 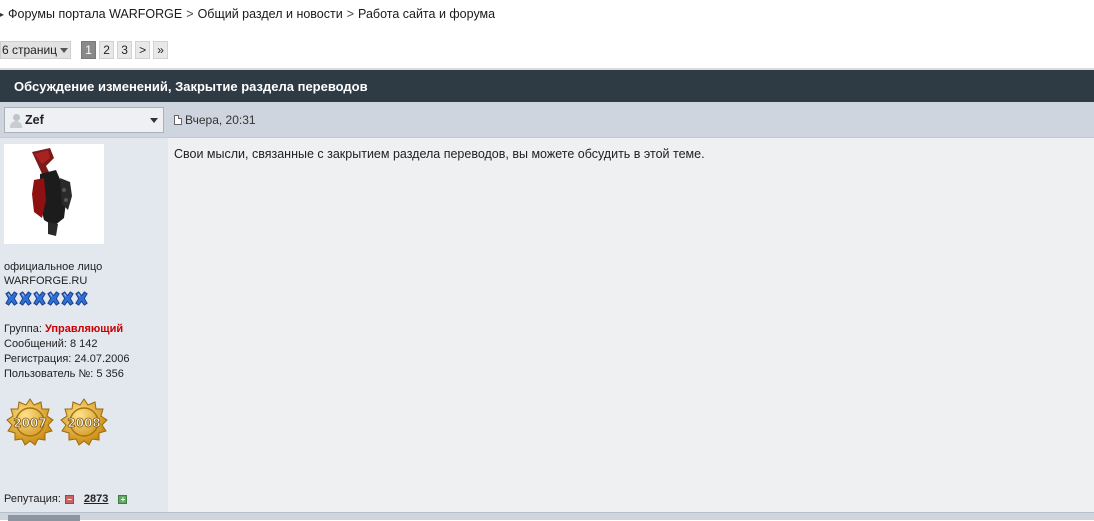 What do you see at coordinates (2, 14) in the screenshot?
I see `breadcrumb-arrow-icon: ▸` at bounding box center [2, 14].